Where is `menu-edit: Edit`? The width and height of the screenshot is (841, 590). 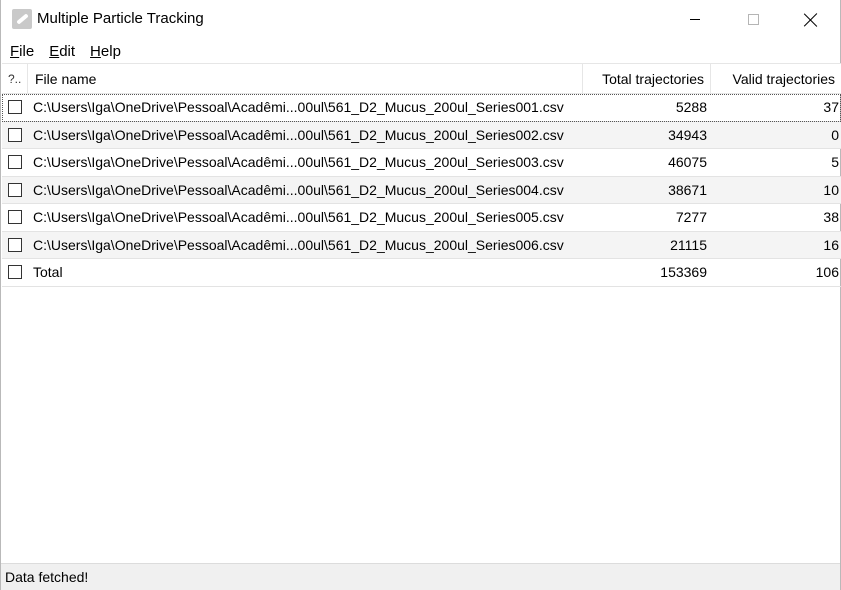
menu-edit: Edit is located at coordinates (62, 51).